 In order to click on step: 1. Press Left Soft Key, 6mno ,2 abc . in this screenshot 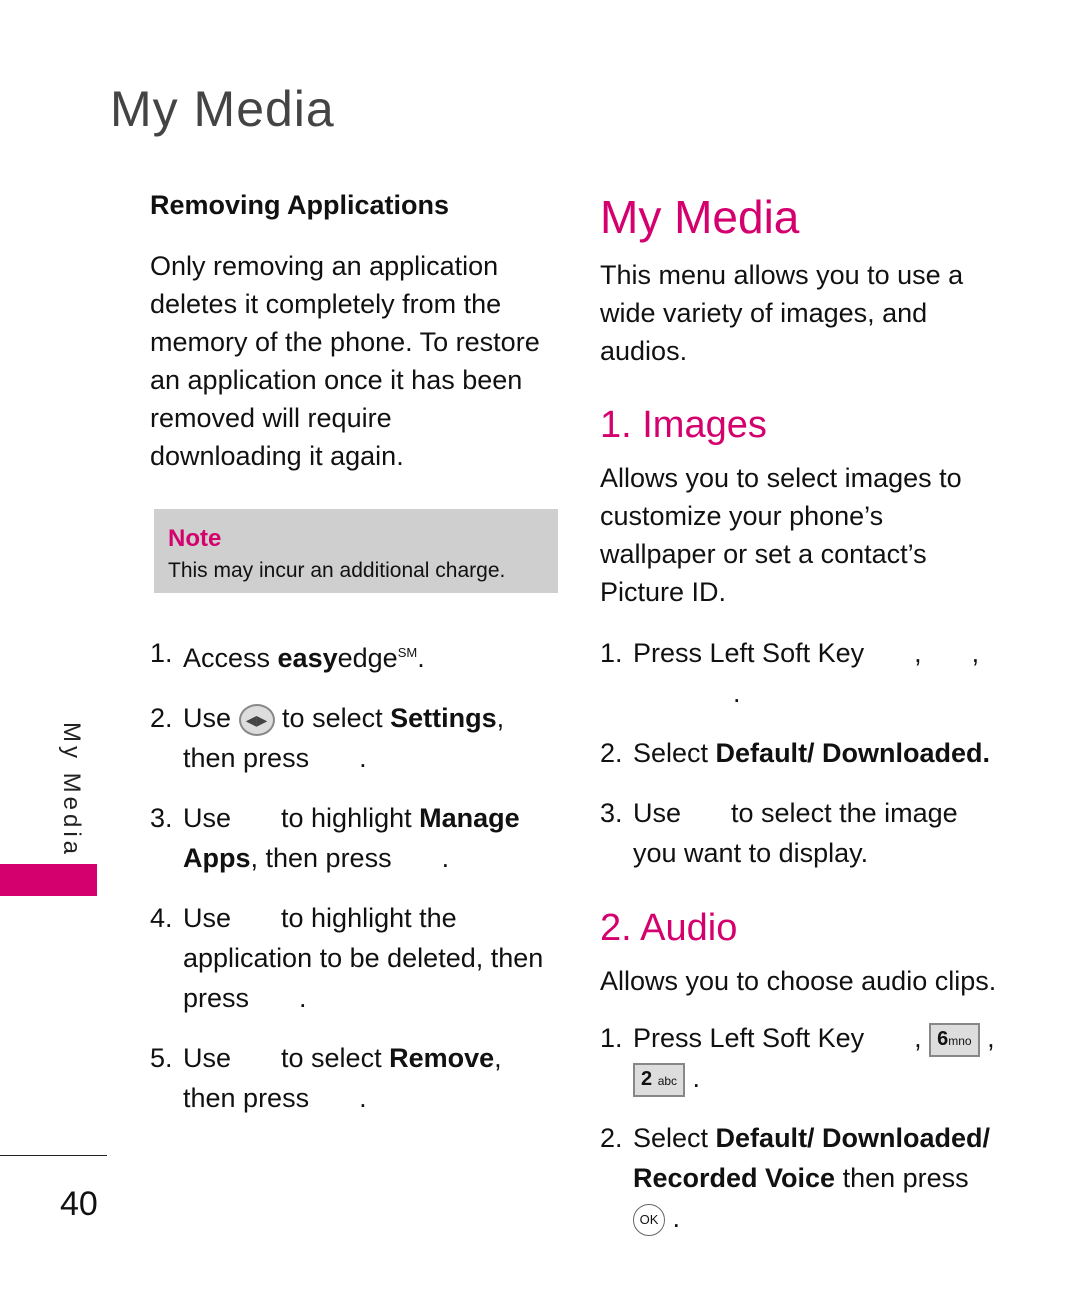, I will do `click(800, 1058)`.